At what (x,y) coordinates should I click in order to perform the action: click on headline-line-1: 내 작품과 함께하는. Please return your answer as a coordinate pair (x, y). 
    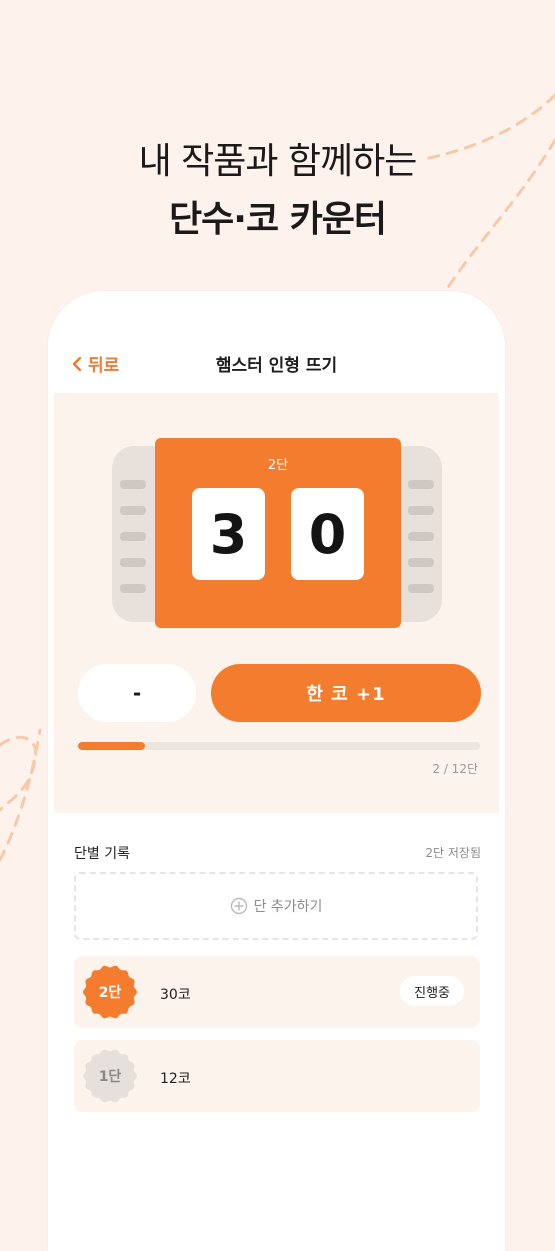
    Looking at the image, I should click on (278, 161).